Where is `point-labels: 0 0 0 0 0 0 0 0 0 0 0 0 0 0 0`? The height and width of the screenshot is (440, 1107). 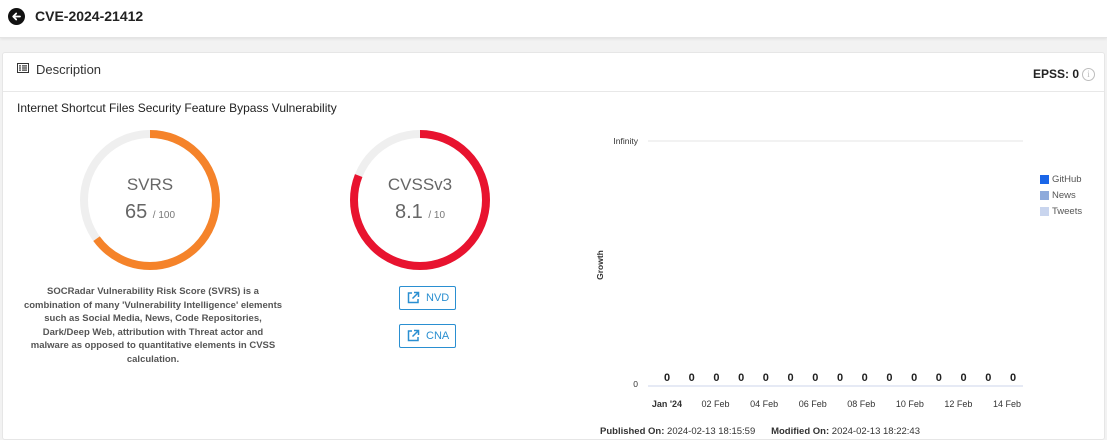 point-labels: 0 0 0 0 0 0 0 0 0 0 0 0 0 0 0 is located at coordinates (840, 378).